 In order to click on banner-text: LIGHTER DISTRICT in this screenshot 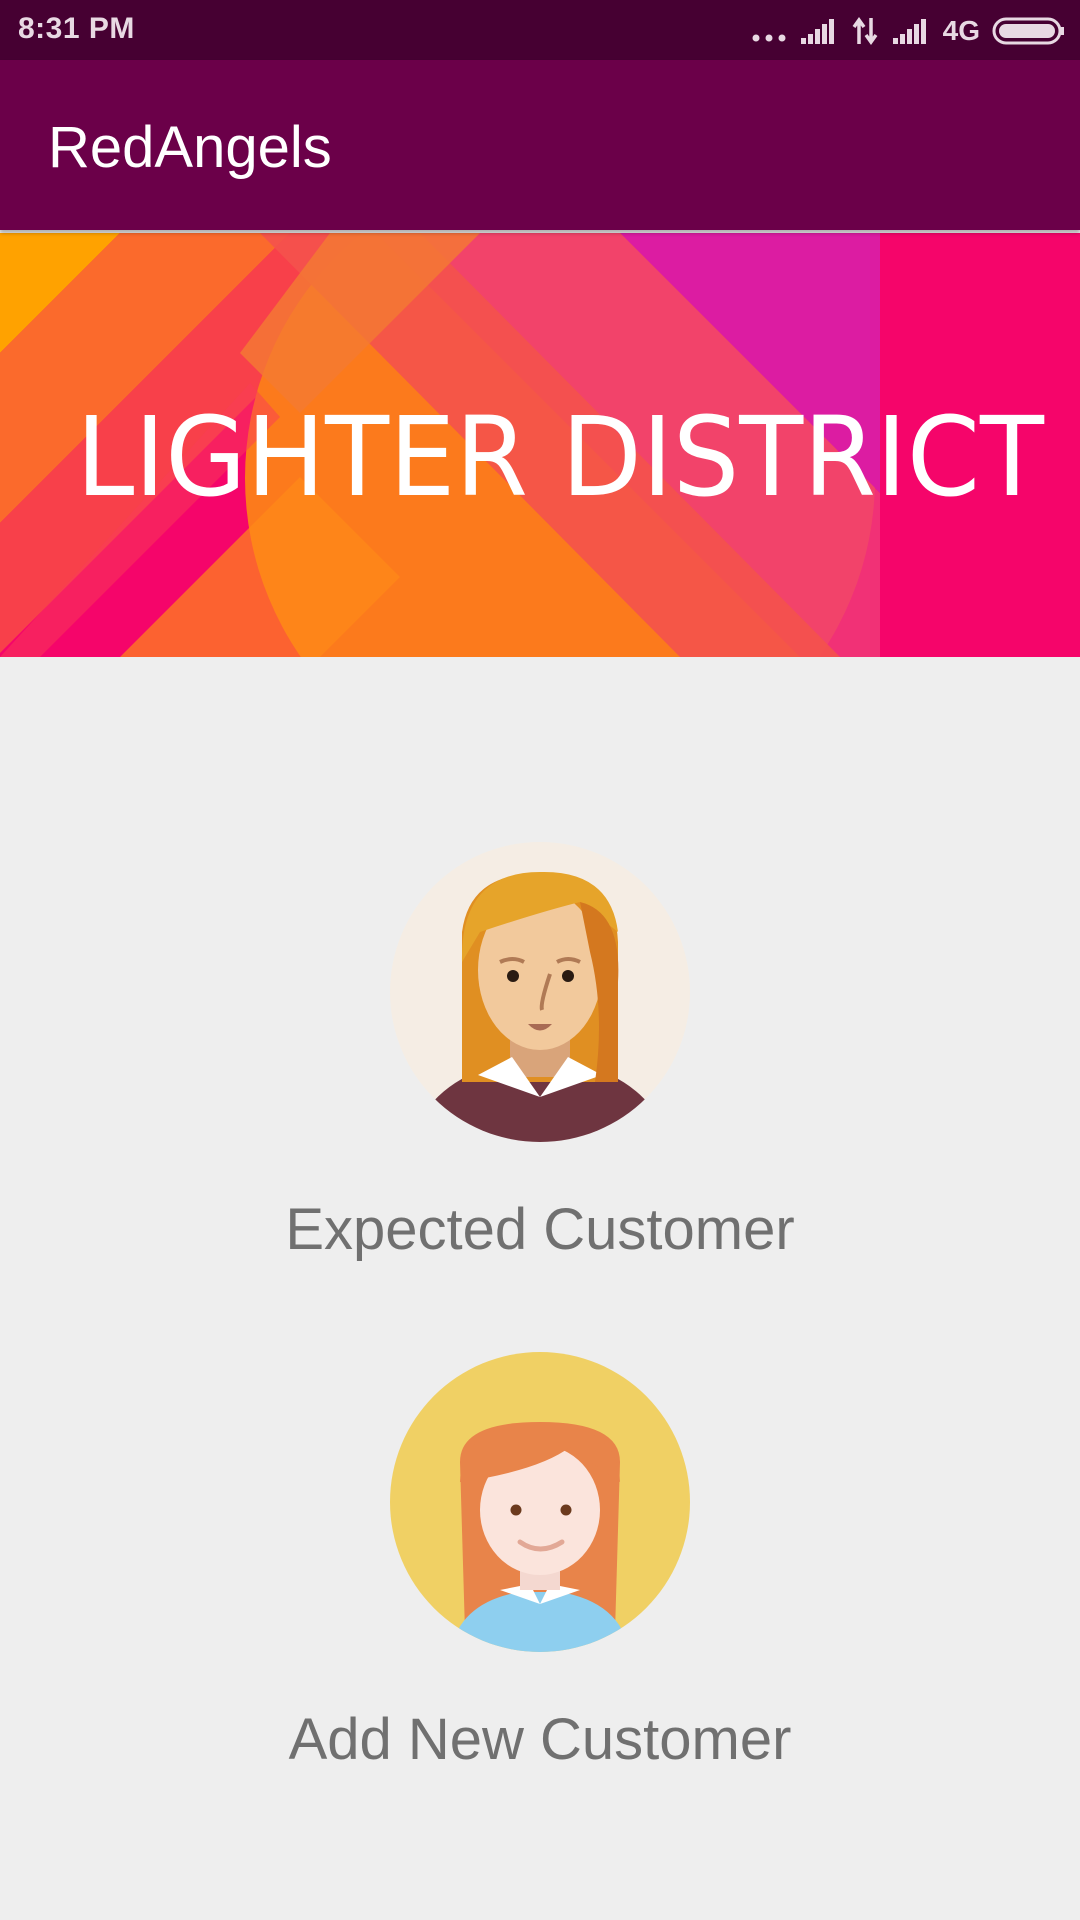, I will do `click(560, 457)`.